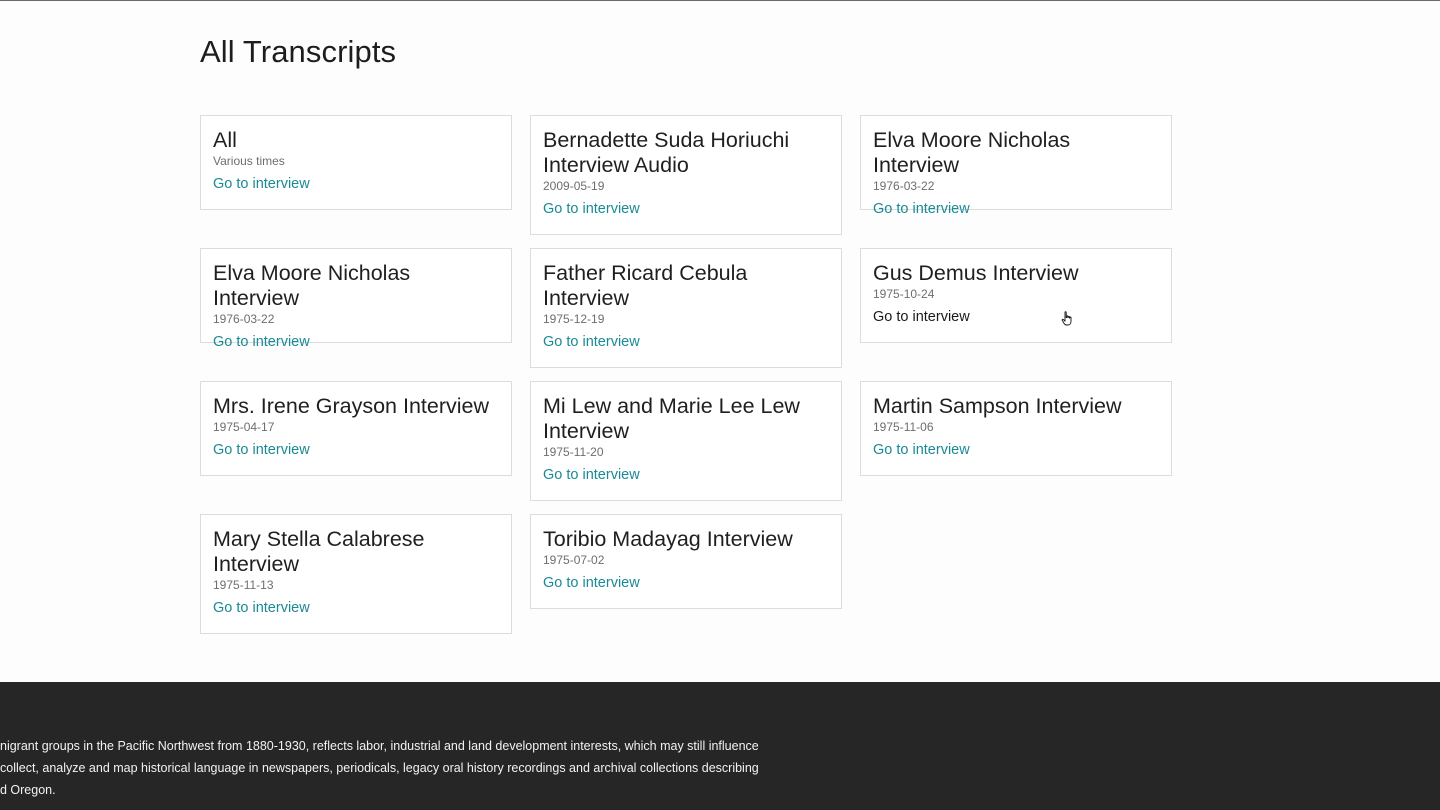  Describe the element at coordinates (574, 560) in the screenshot. I see `card-date: 1975-07-02` at that location.